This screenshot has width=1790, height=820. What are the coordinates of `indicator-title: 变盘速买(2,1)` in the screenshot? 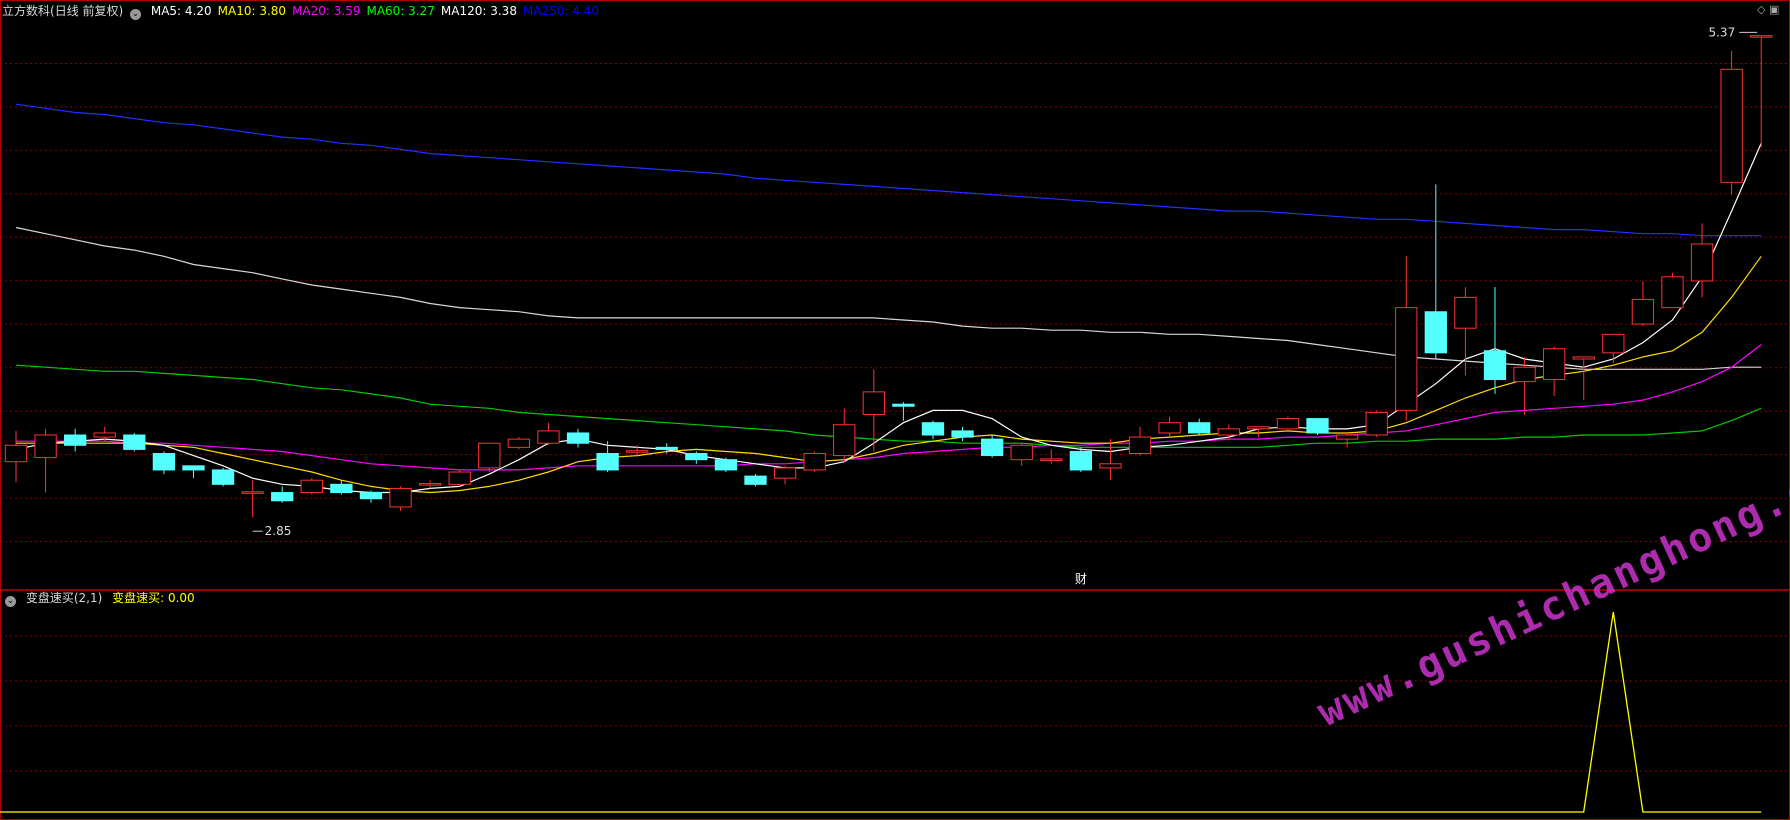 It's located at (64, 598).